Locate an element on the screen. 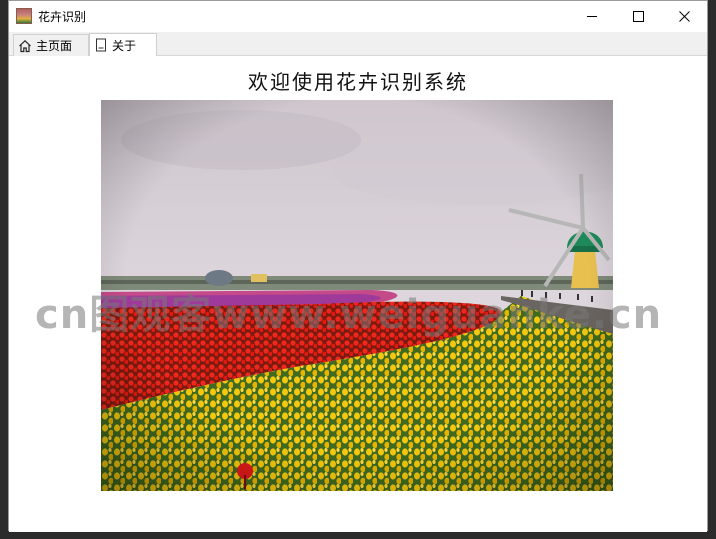 The height and width of the screenshot is (539, 716). page-title: 欢迎使用花卉识别系统 is located at coordinates (358, 82).